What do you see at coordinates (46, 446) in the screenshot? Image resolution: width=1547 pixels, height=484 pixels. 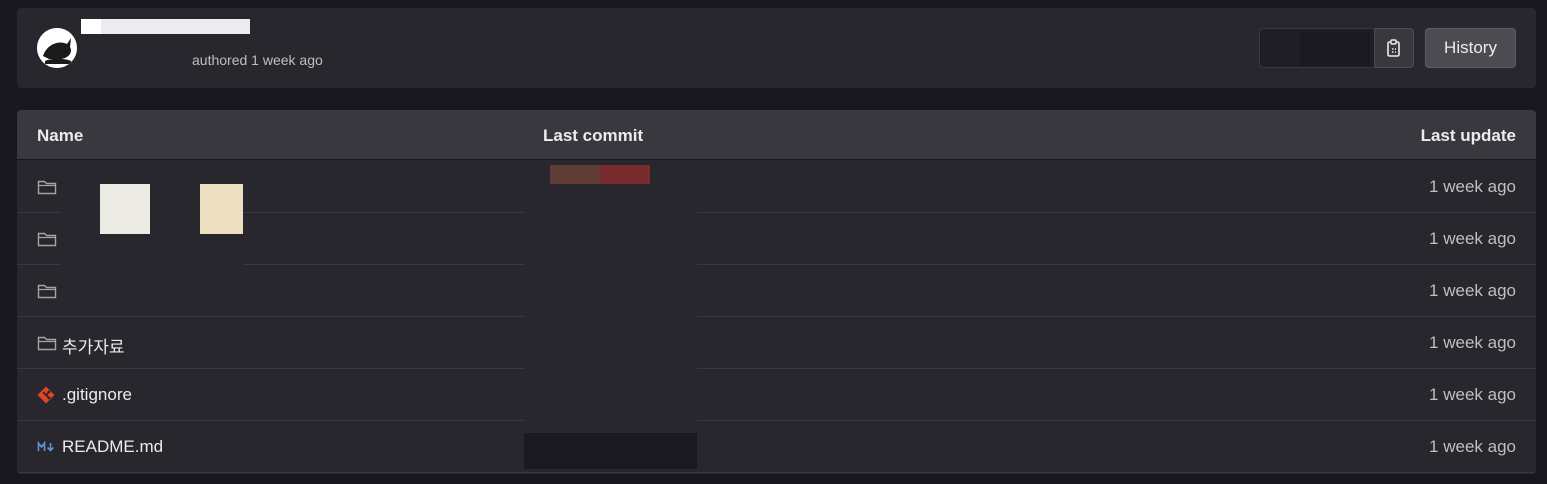 I see `markdown-icon` at bounding box center [46, 446].